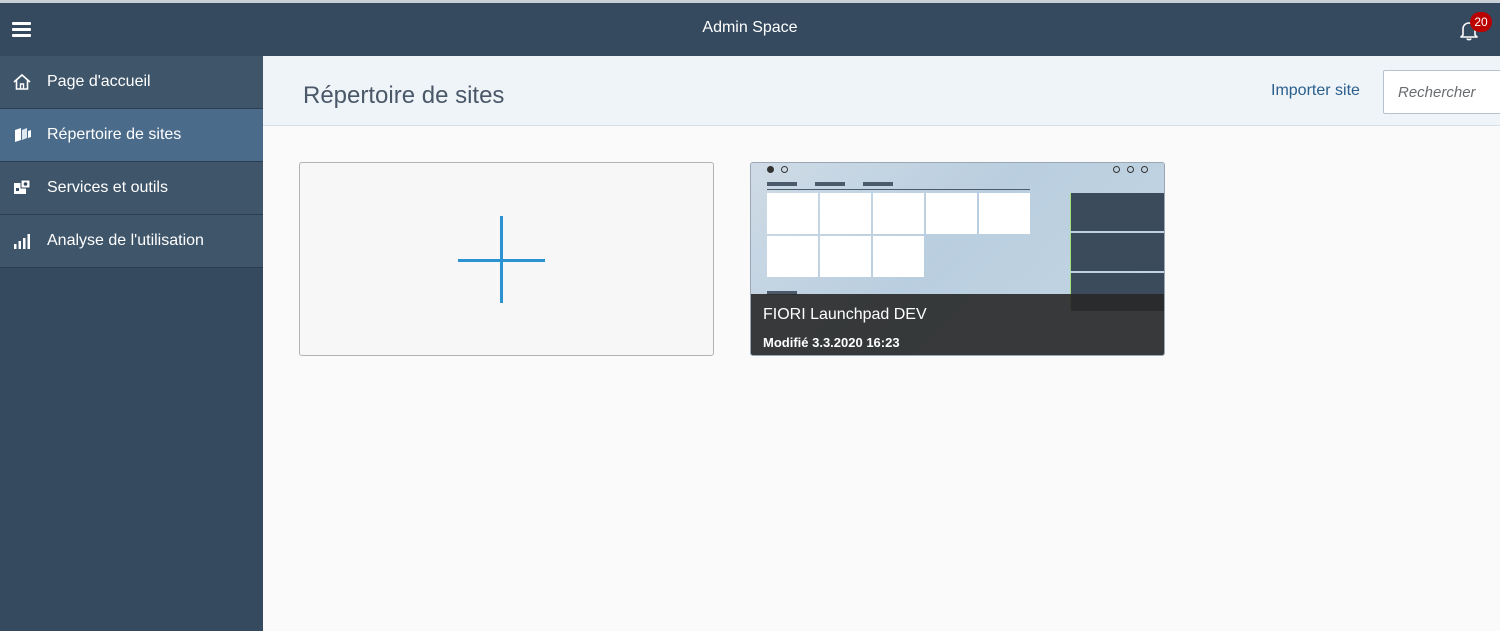 This screenshot has width=1500, height=631. Describe the element at coordinates (22, 241) in the screenshot. I see `analytics-icon` at that location.